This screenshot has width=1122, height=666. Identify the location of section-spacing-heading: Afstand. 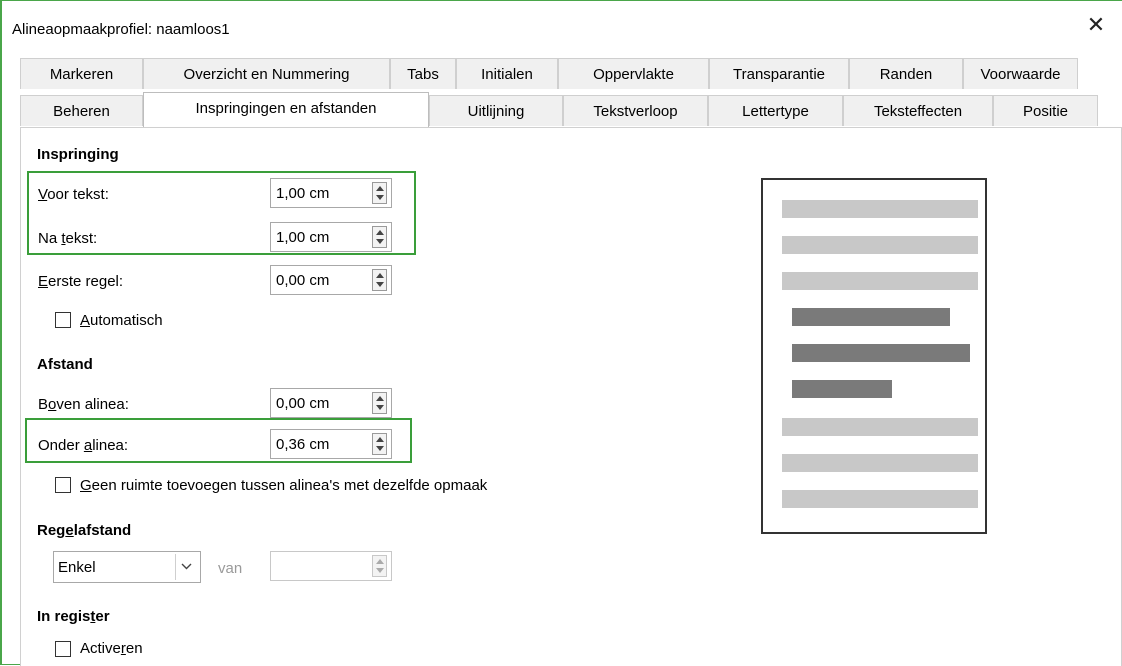
(65, 364).